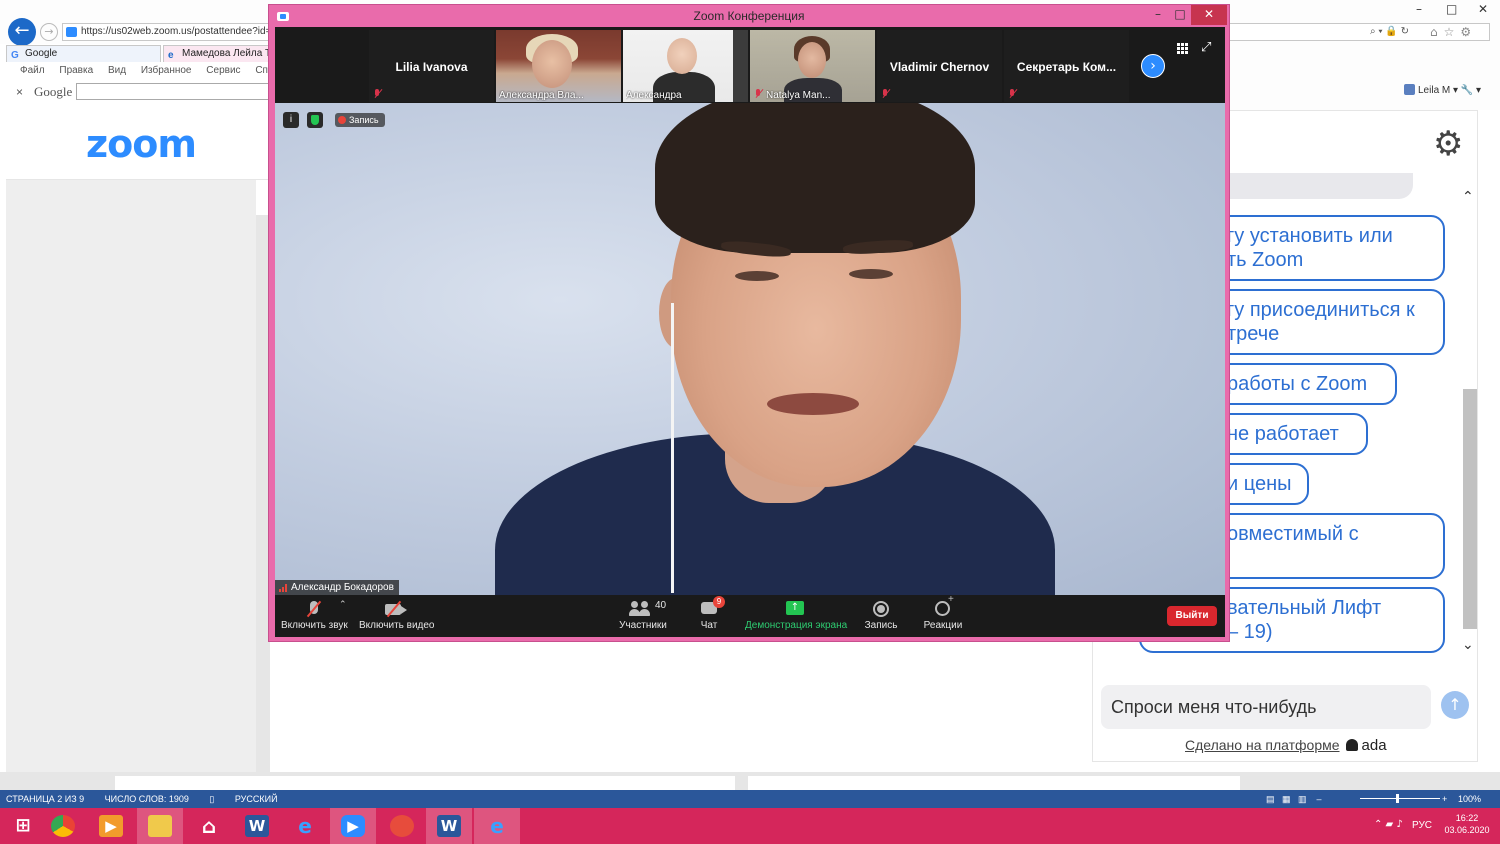 This screenshot has height=844, width=1500. What do you see at coordinates (315, 120) in the screenshot?
I see `security-shield-icon` at bounding box center [315, 120].